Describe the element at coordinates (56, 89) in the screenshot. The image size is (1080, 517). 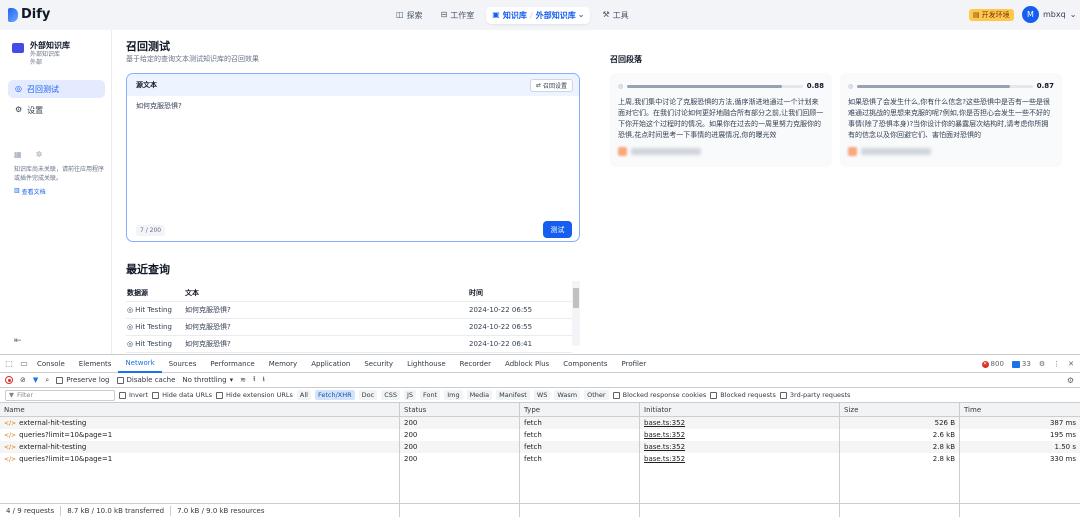
I see `sidebar-item-hit-testing: ◎ 召回测试` at that location.